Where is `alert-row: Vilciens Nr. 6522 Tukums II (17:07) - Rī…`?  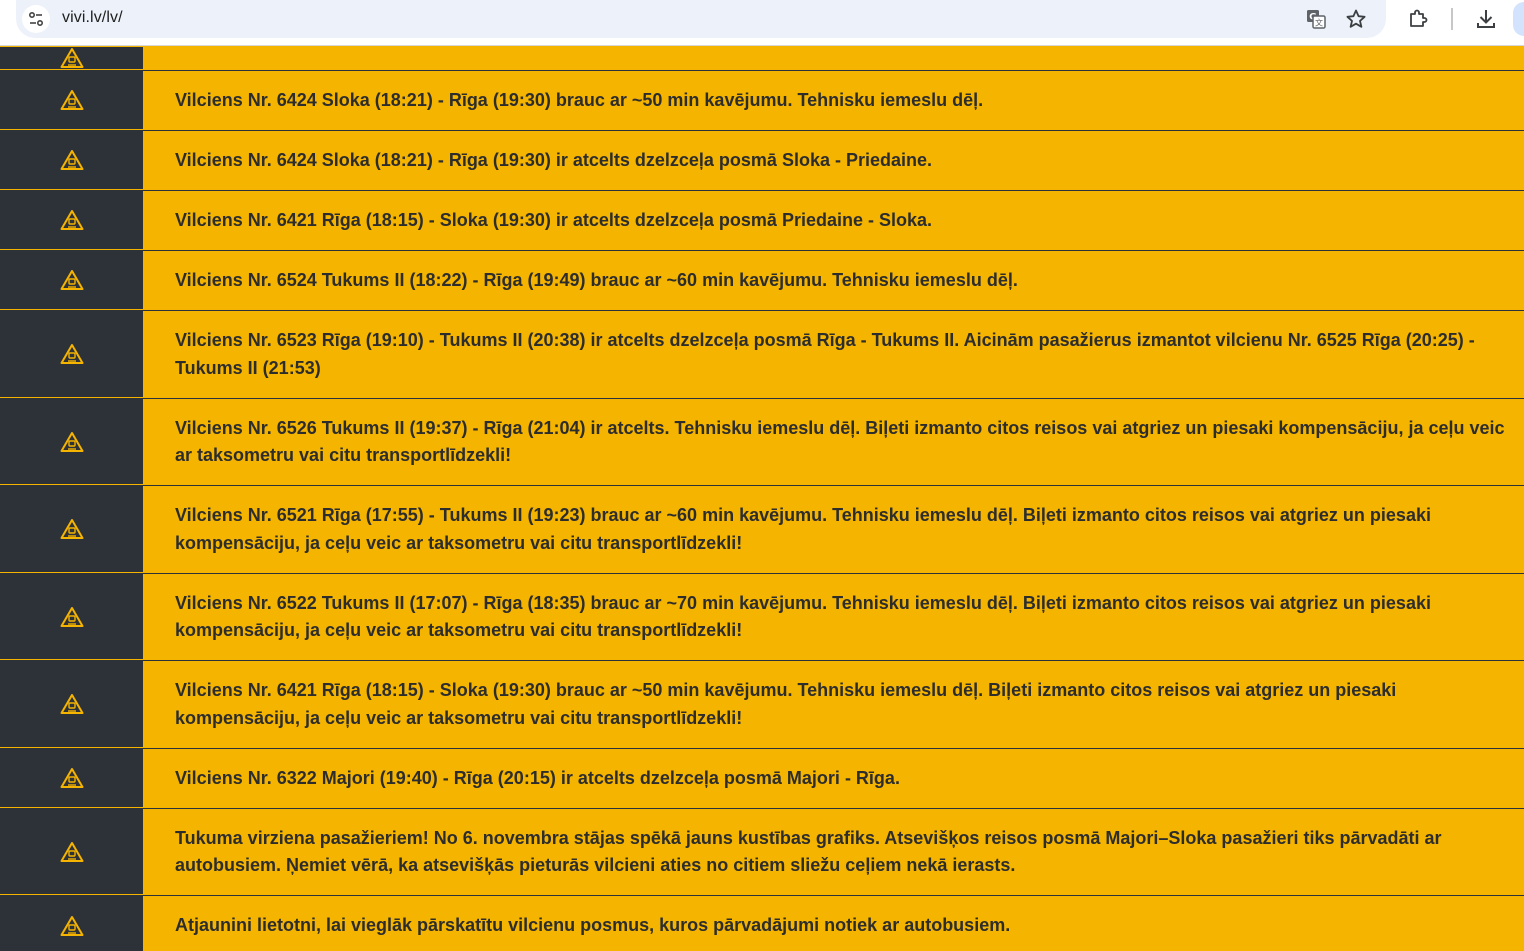 alert-row: Vilciens Nr. 6522 Tukums II (17:07) - Rī… is located at coordinates (762, 617).